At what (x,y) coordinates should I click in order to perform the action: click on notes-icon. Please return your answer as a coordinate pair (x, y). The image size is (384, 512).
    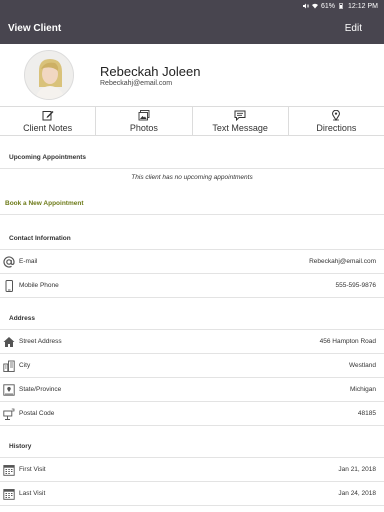
    Looking at the image, I should click on (48, 115).